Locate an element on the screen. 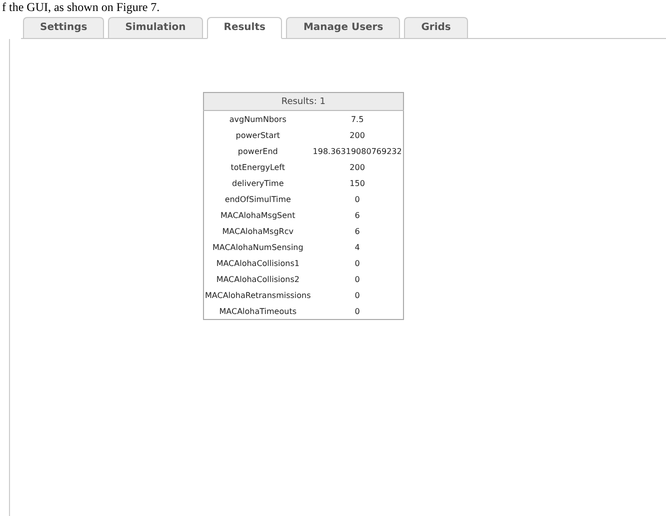 Image resolution: width=666 pixels, height=516 pixels. tab: Settings is located at coordinates (63, 27).